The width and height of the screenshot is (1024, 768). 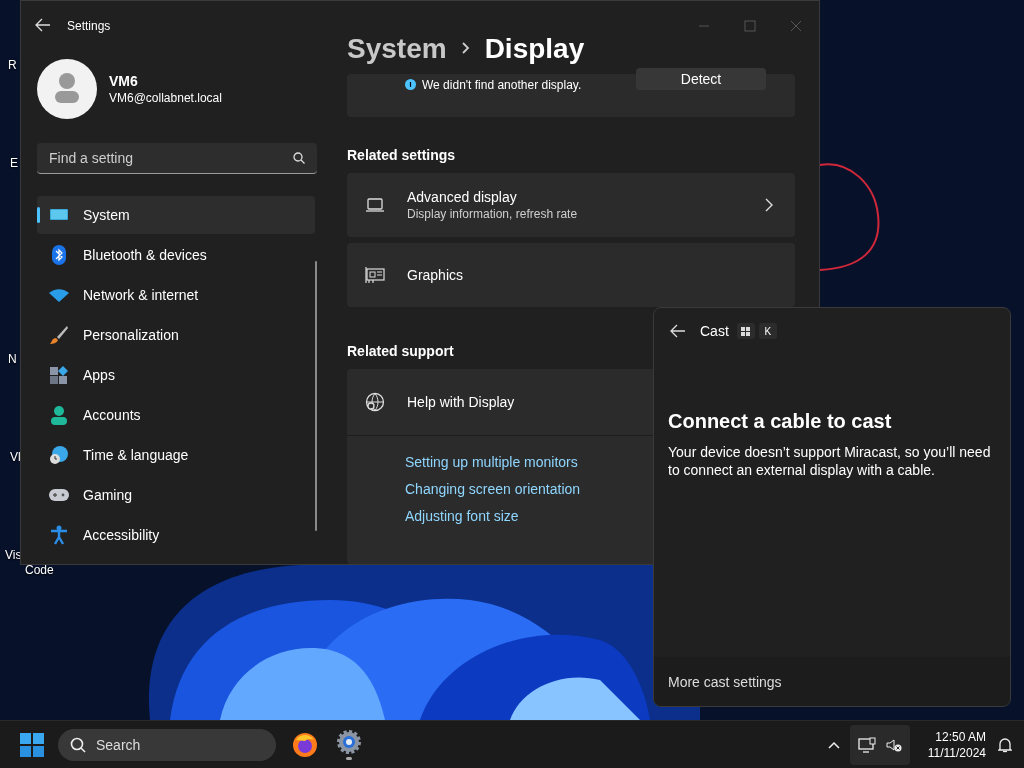 What do you see at coordinates (176, 455) in the screenshot?
I see `nav-item: Time & language` at bounding box center [176, 455].